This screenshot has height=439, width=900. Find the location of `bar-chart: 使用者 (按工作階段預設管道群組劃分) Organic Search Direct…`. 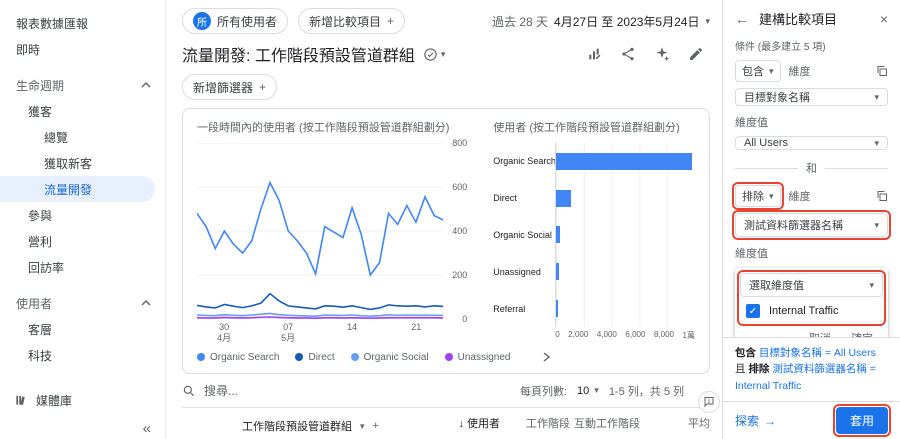

bar-chart: 使用者 (按工作階段預設管道群組劃分) Organic Search Direct… is located at coordinates (594, 230).